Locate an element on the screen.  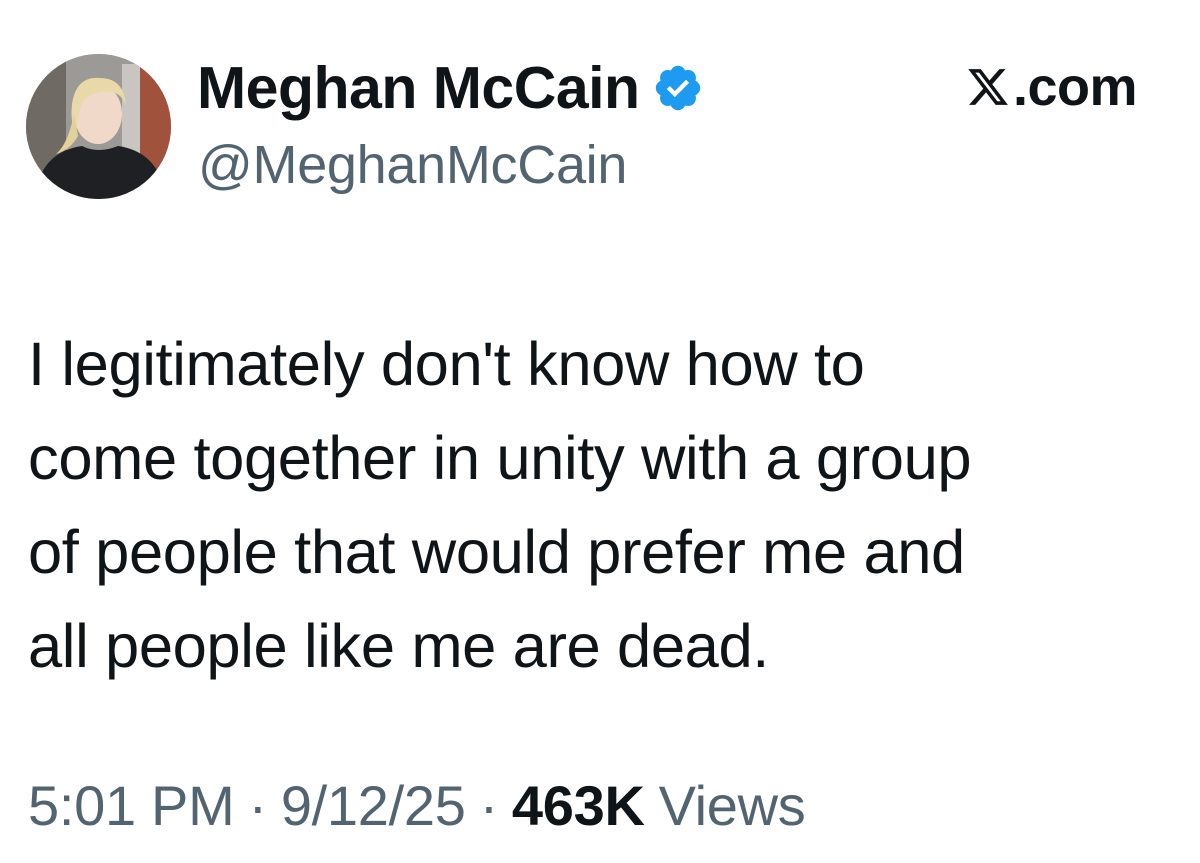
tweet-line: I legitimately don't know how to is located at coordinates (446, 364).